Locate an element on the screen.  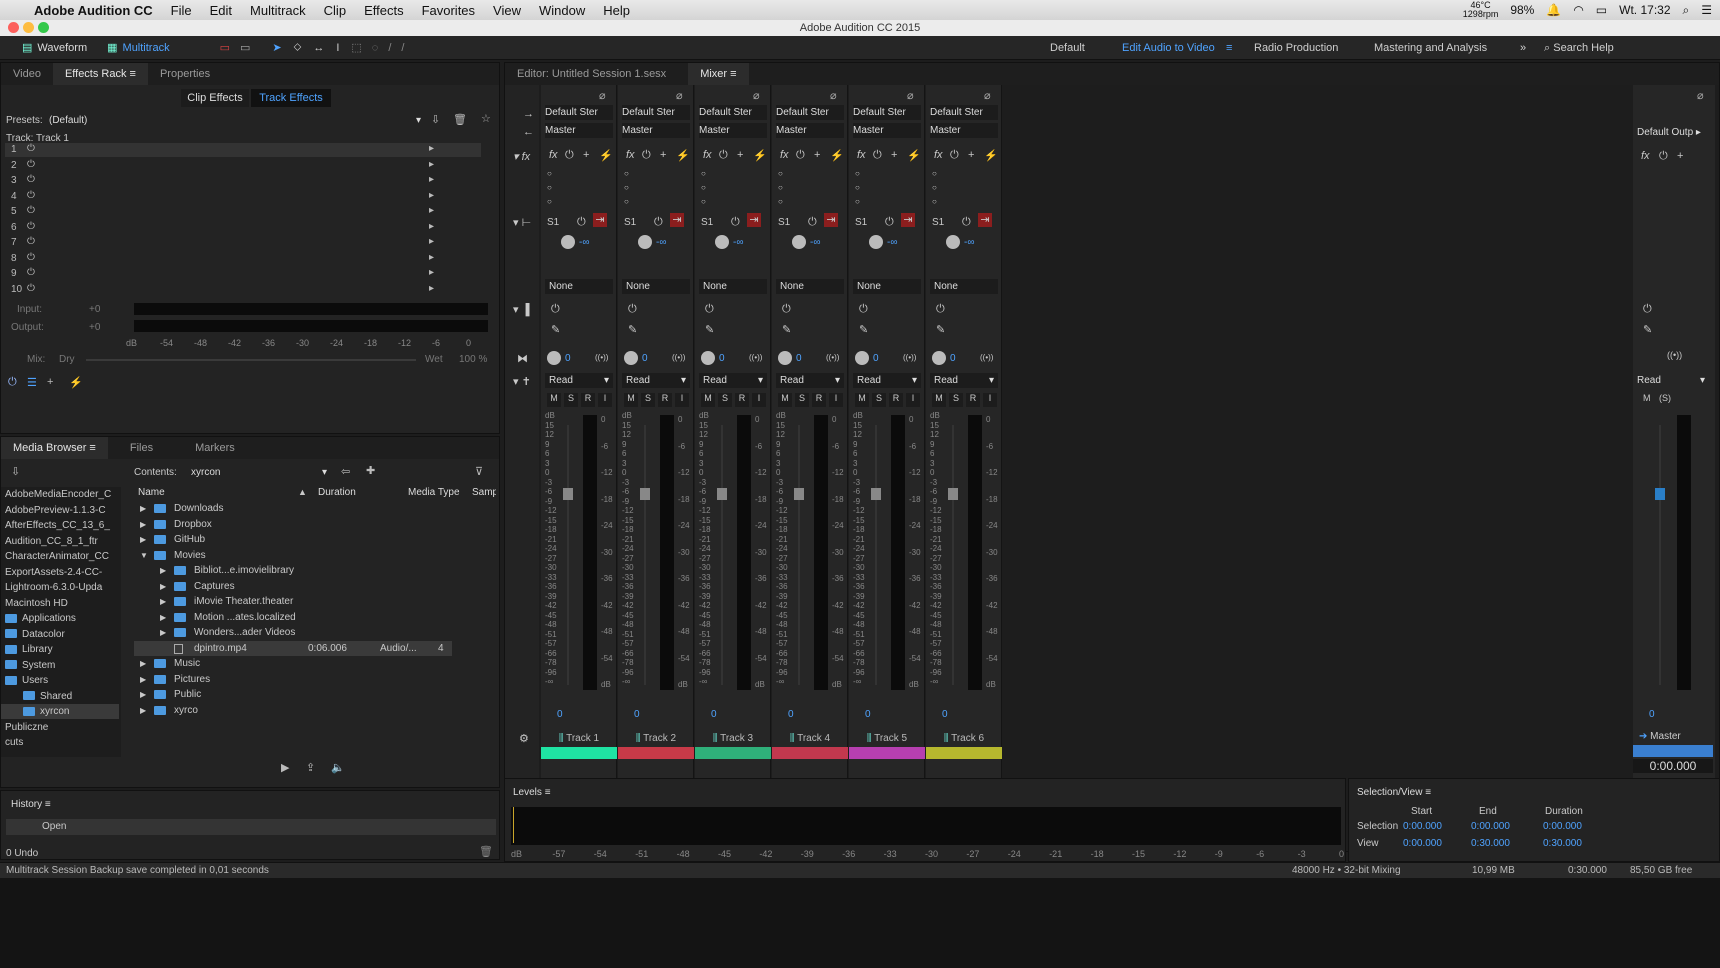
close-window-button is located at coordinates (13, 27).